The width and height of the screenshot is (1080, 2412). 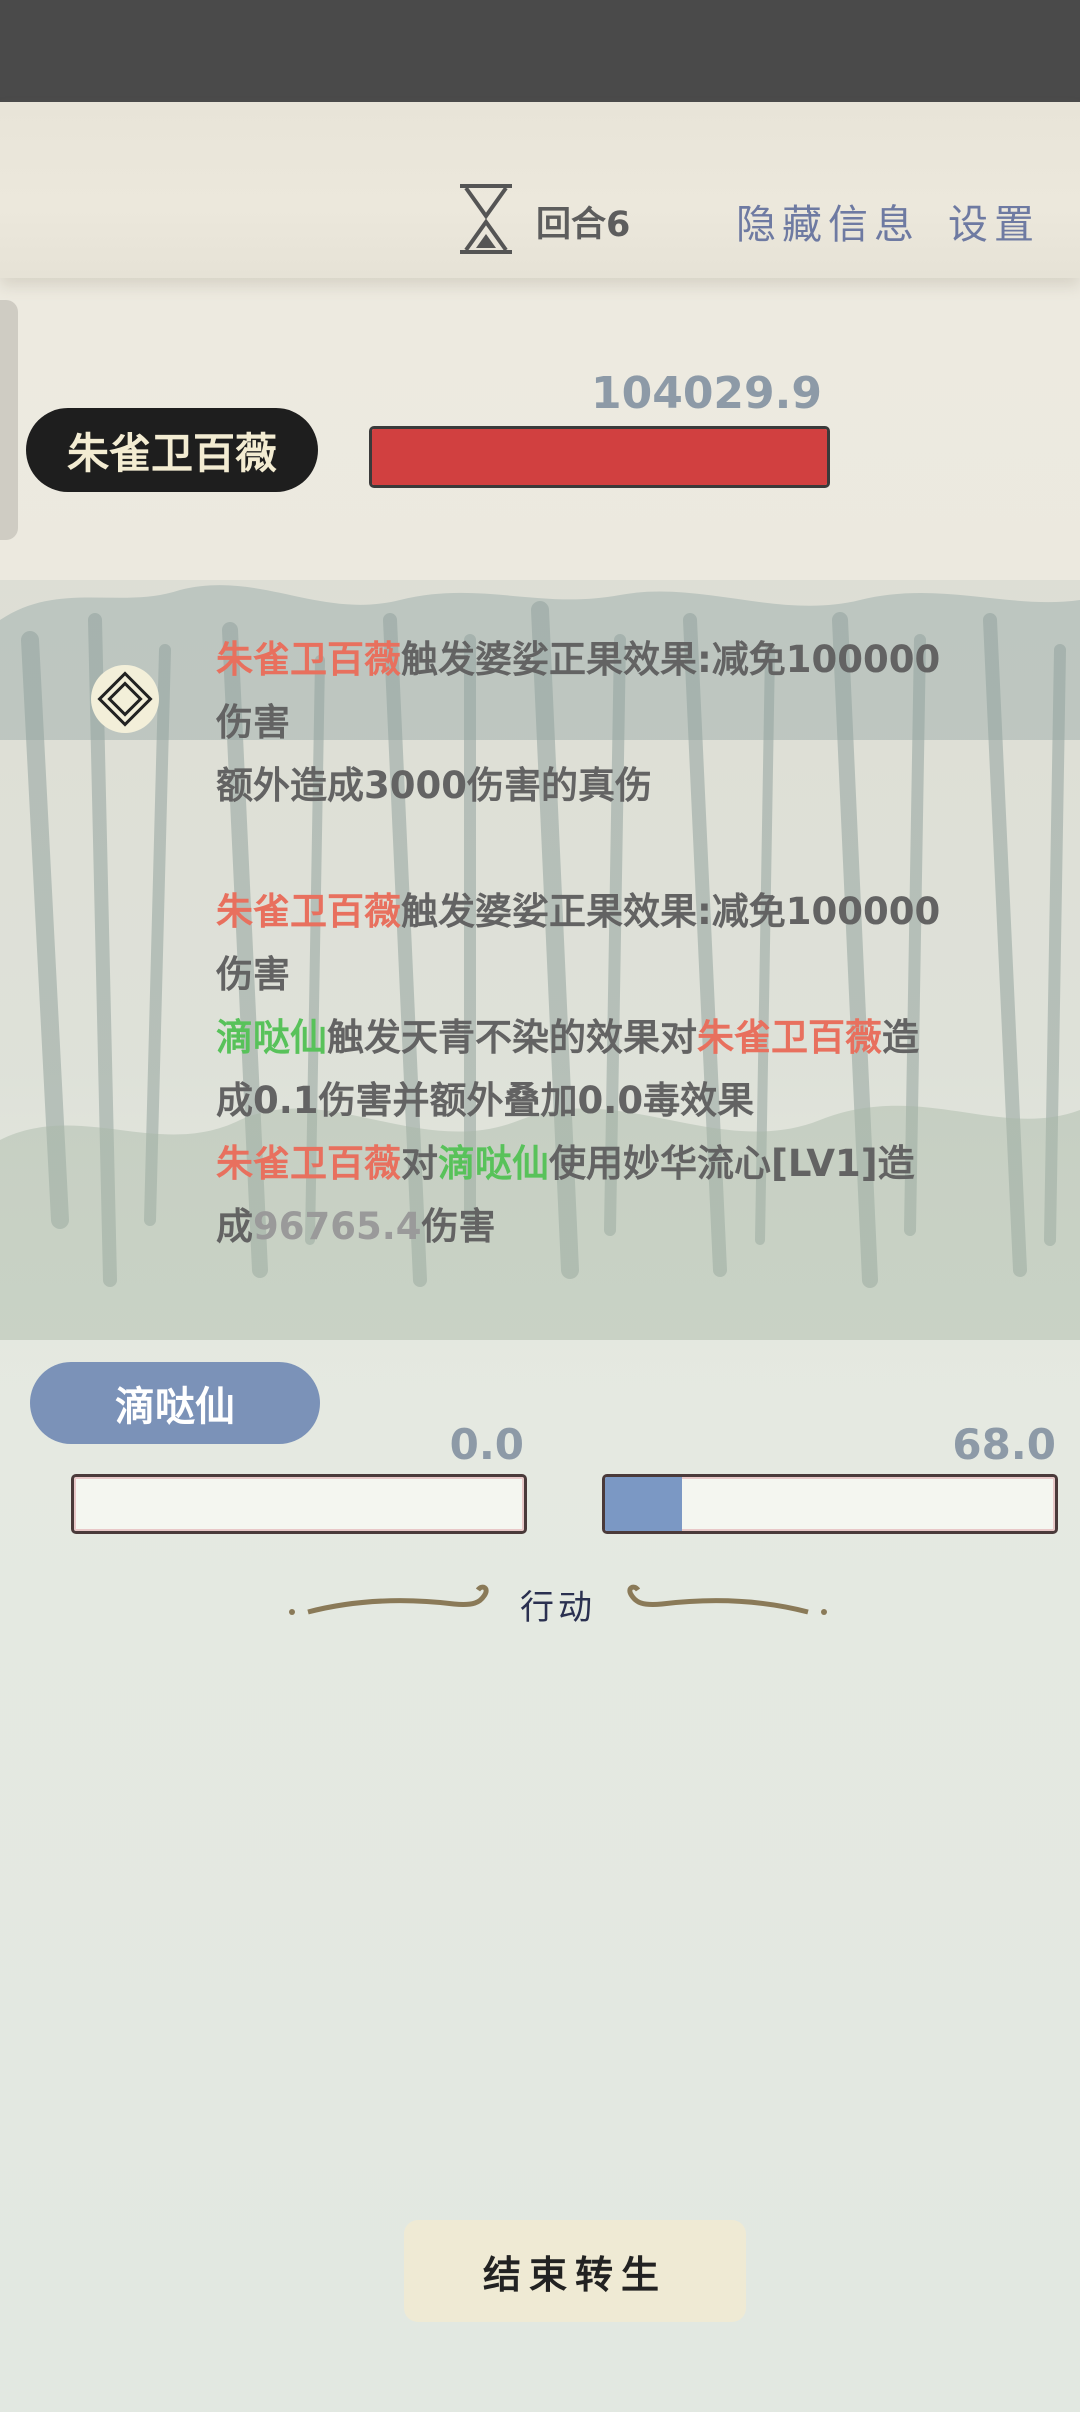 What do you see at coordinates (540, 51) in the screenshot?
I see `status-bar` at bounding box center [540, 51].